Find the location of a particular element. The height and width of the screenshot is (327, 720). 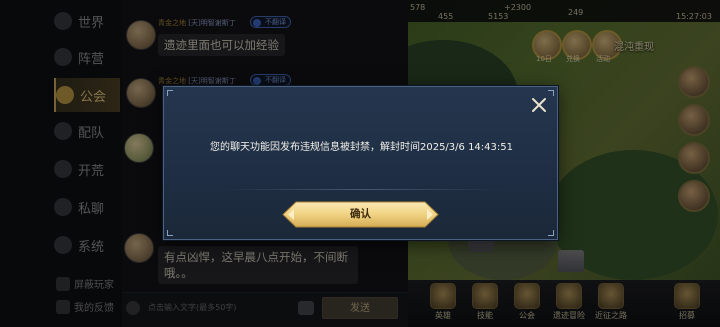

confirm-button: 确认 is located at coordinates (360, 214).